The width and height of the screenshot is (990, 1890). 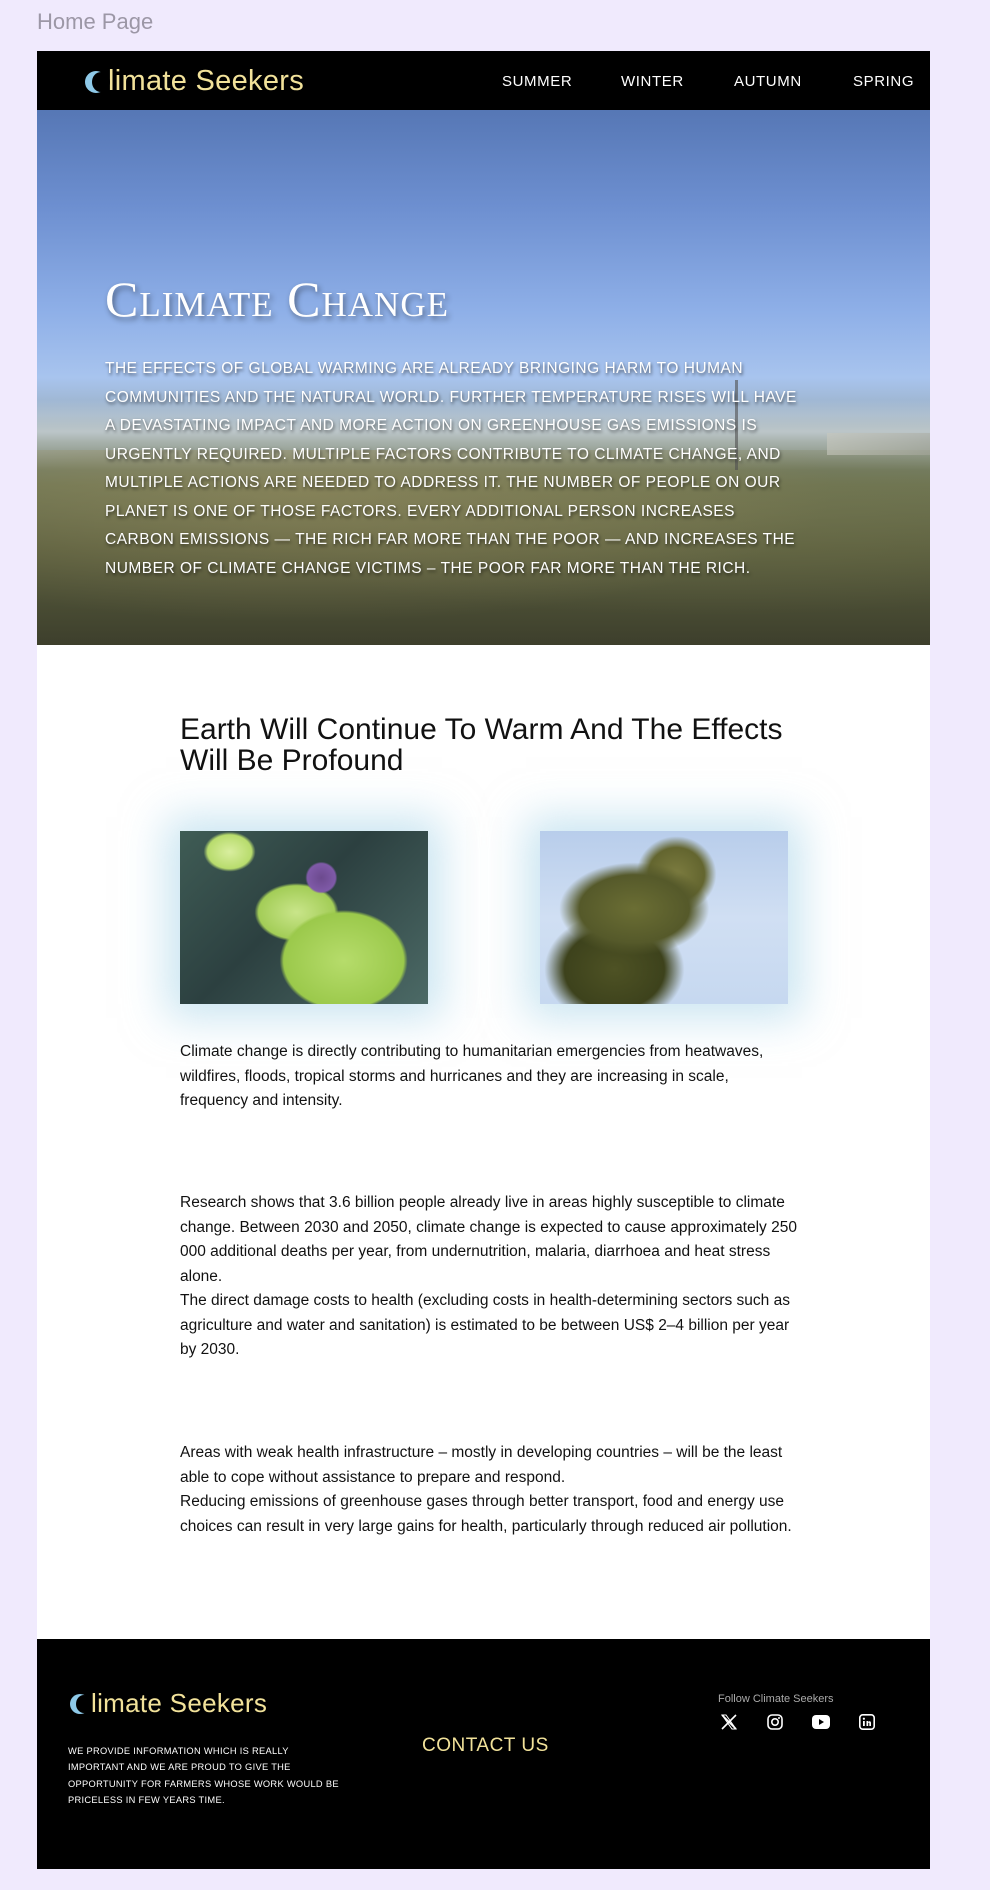 I want to click on x-twitter-icon, so click(x=729, y=1722).